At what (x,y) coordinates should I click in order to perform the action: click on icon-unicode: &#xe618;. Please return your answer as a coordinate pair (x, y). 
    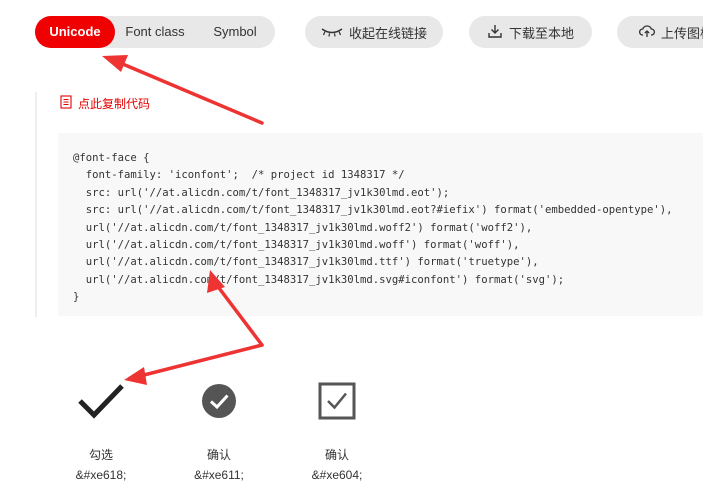
    Looking at the image, I should click on (101, 475).